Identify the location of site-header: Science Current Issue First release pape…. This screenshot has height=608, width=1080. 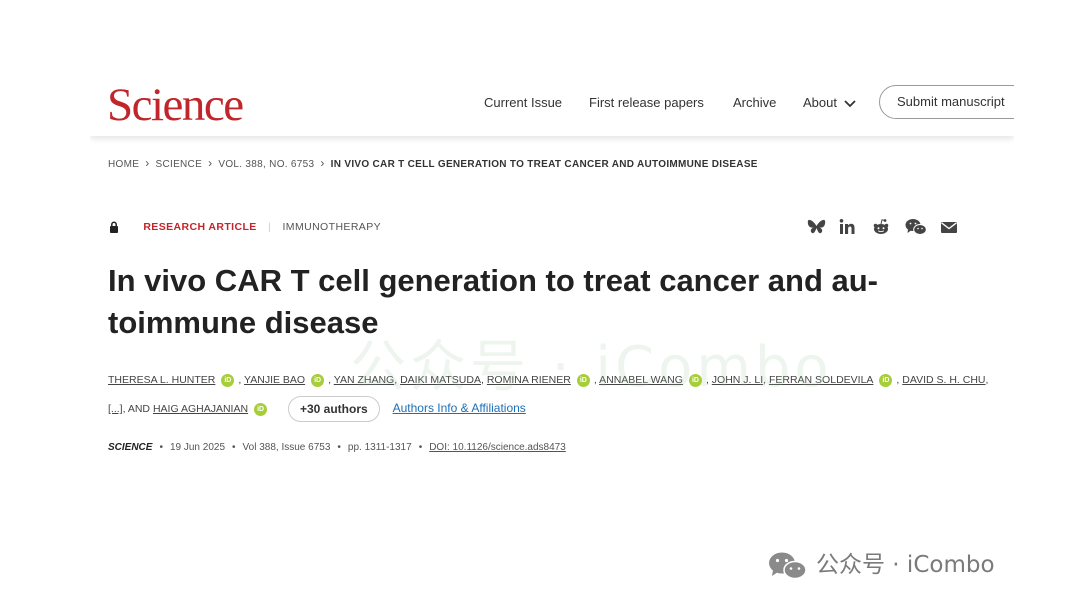
(552, 103).